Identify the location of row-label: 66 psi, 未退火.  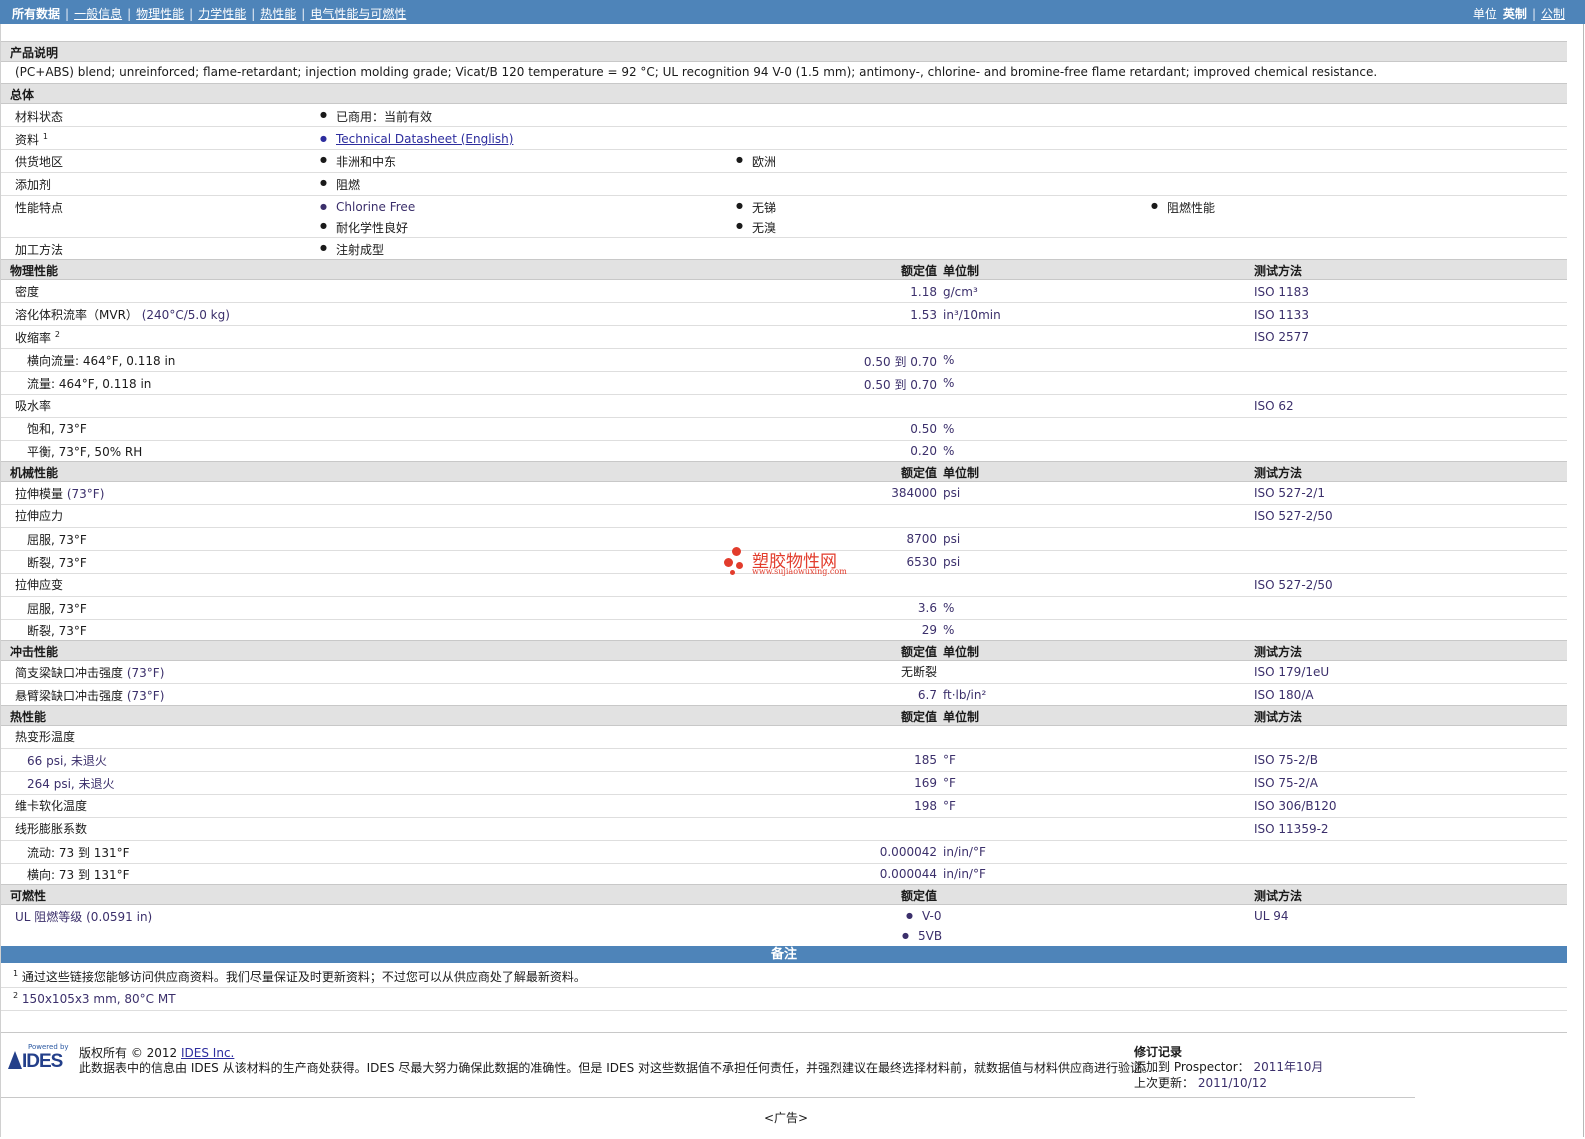
(67, 761).